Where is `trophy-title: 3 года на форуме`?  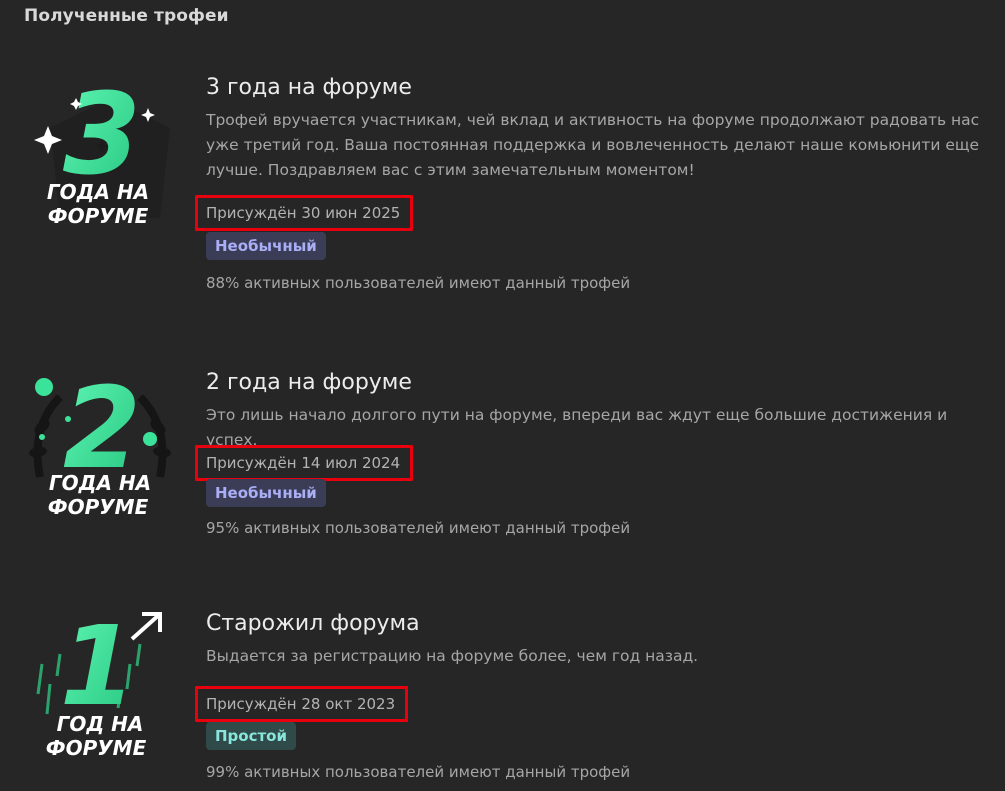
trophy-title: 3 года на форуме is located at coordinates (309, 87).